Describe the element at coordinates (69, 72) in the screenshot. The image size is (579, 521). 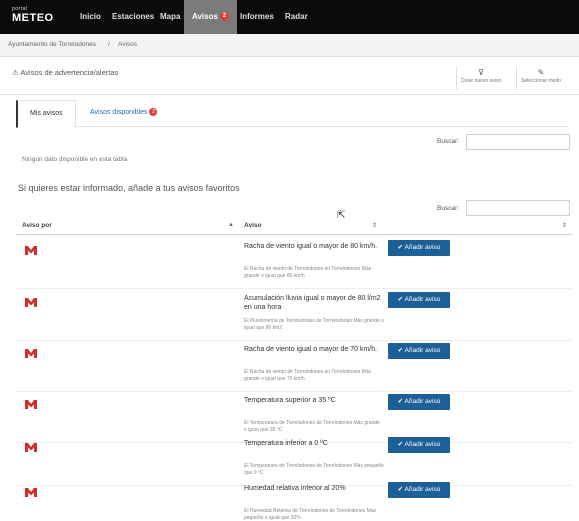
I see `section-title-text: Avisos de advertencia/alertas` at that location.